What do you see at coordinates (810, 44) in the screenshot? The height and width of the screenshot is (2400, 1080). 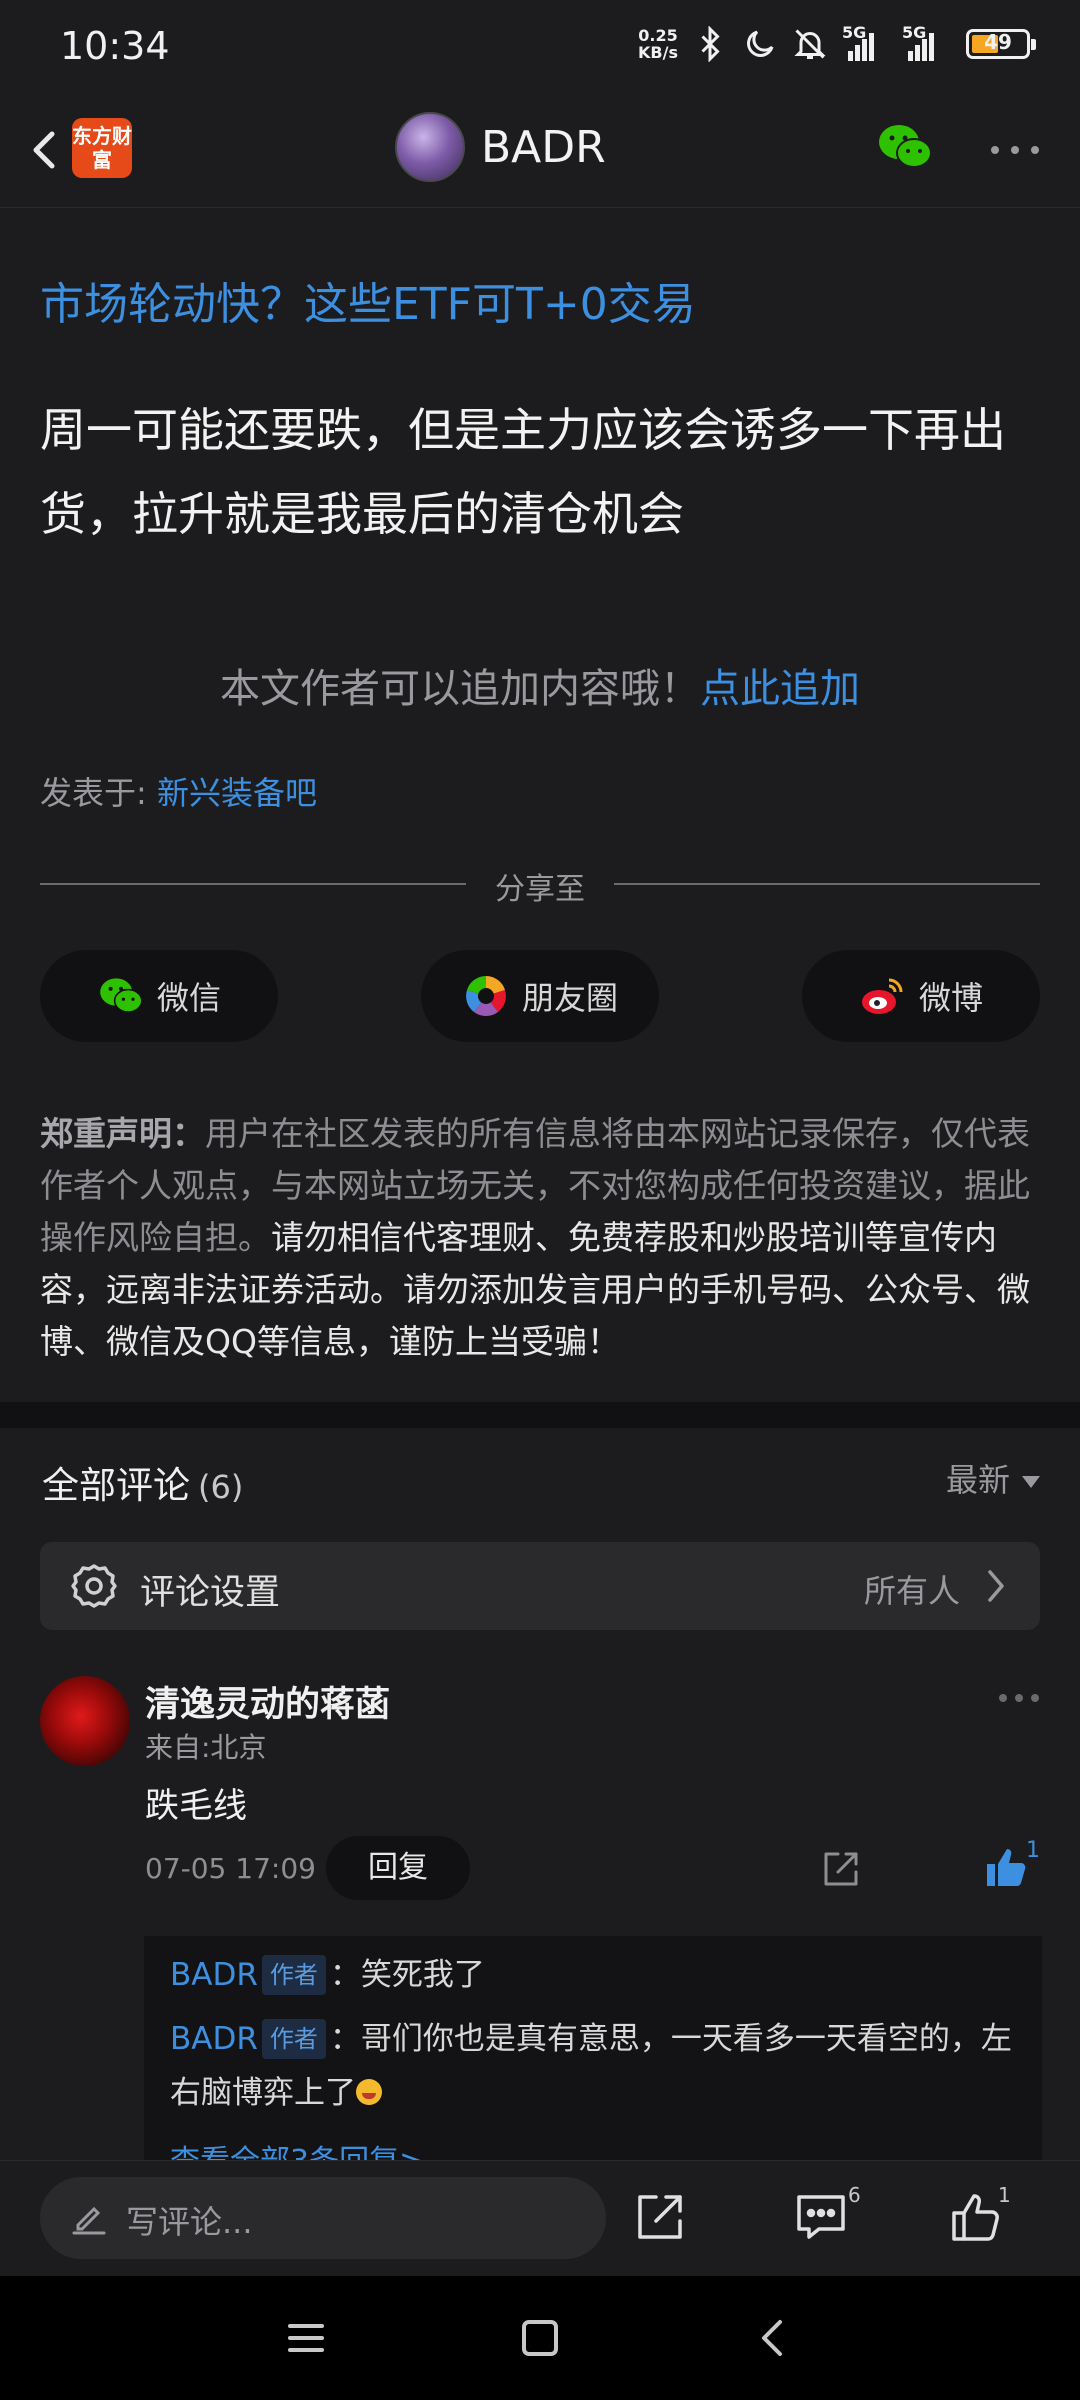 I see `mute-bell-icon` at bounding box center [810, 44].